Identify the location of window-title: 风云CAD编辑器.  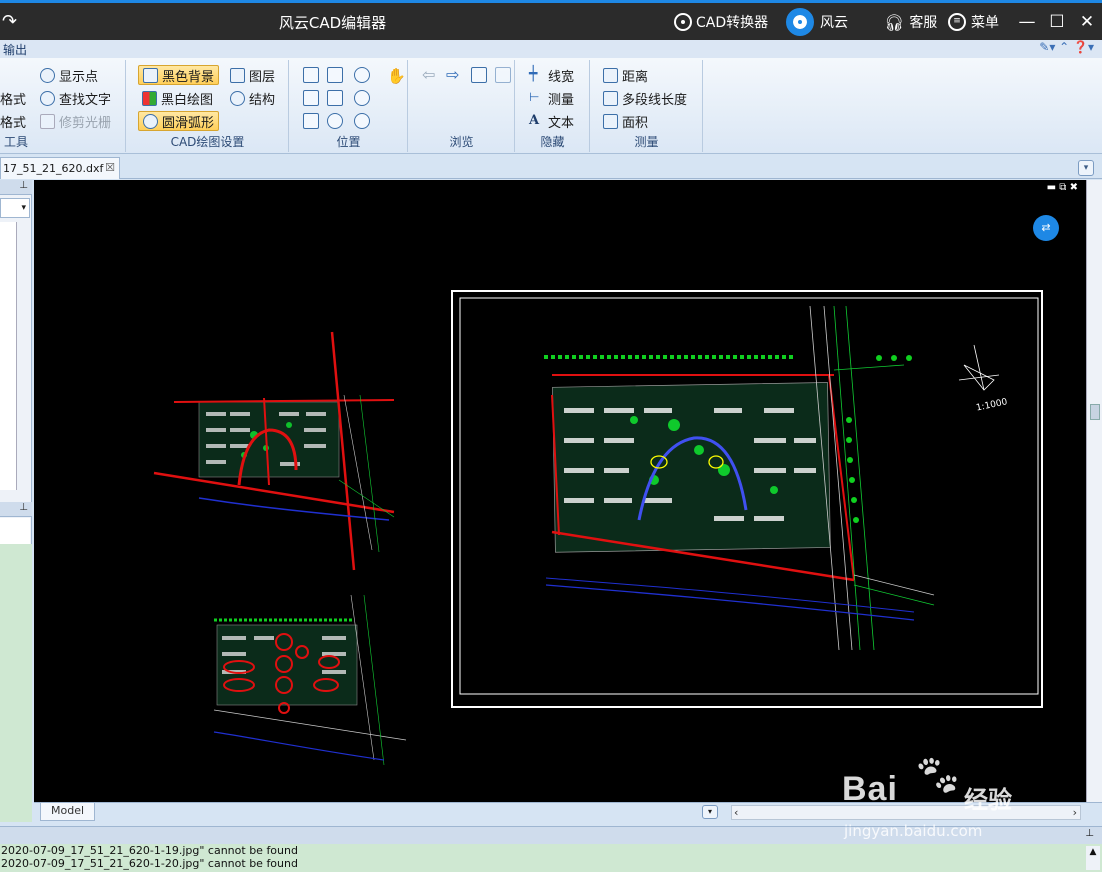
(332, 23).